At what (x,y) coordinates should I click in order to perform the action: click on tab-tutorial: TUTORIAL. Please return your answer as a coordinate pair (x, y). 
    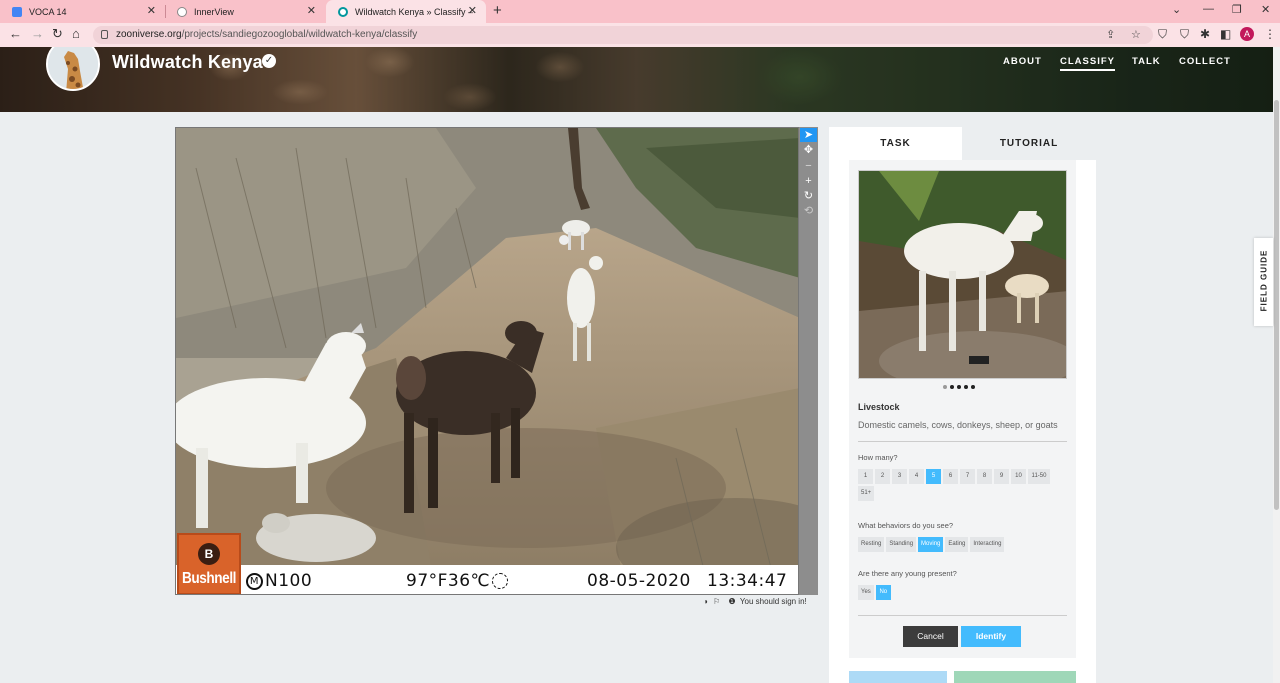
    Looking at the image, I should click on (1029, 143).